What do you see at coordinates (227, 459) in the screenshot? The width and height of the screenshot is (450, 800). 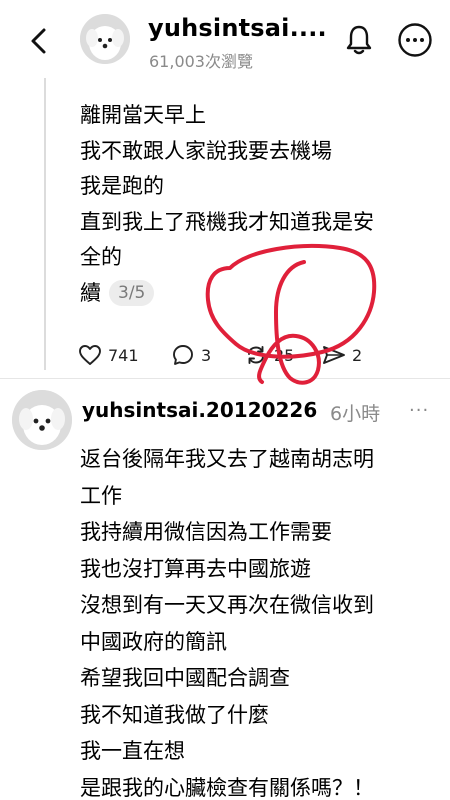 I see `reply-line: 返台後隔年我又去了越南胡志明` at bounding box center [227, 459].